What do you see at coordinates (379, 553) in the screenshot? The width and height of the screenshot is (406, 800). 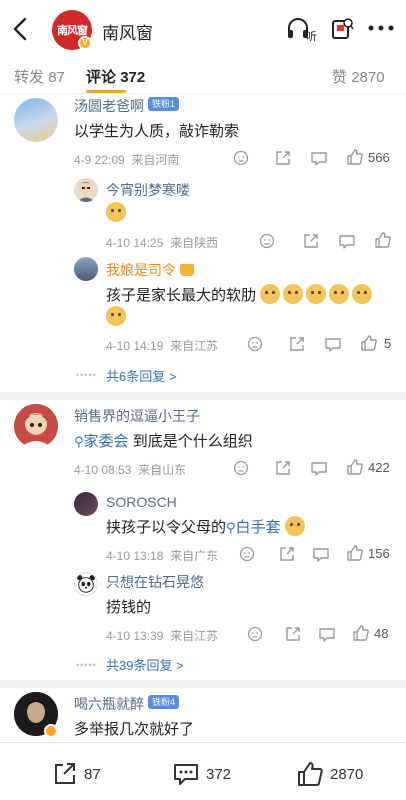 I see `like-count: 156` at bounding box center [379, 553].